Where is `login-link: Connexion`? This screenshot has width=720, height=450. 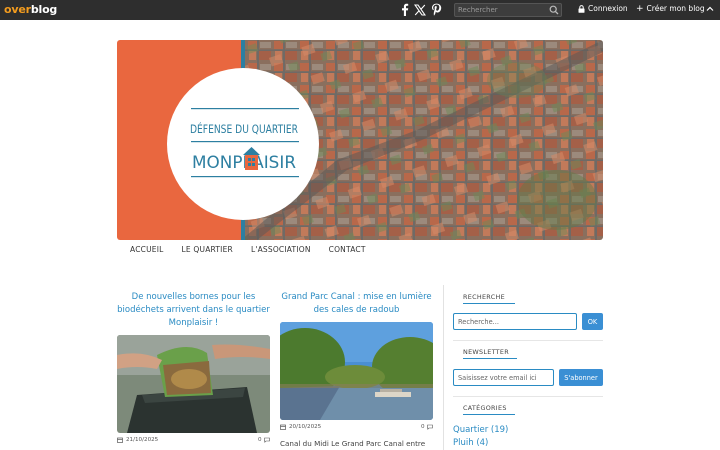
login-link: Connexion is located at coordinates (603, 8).